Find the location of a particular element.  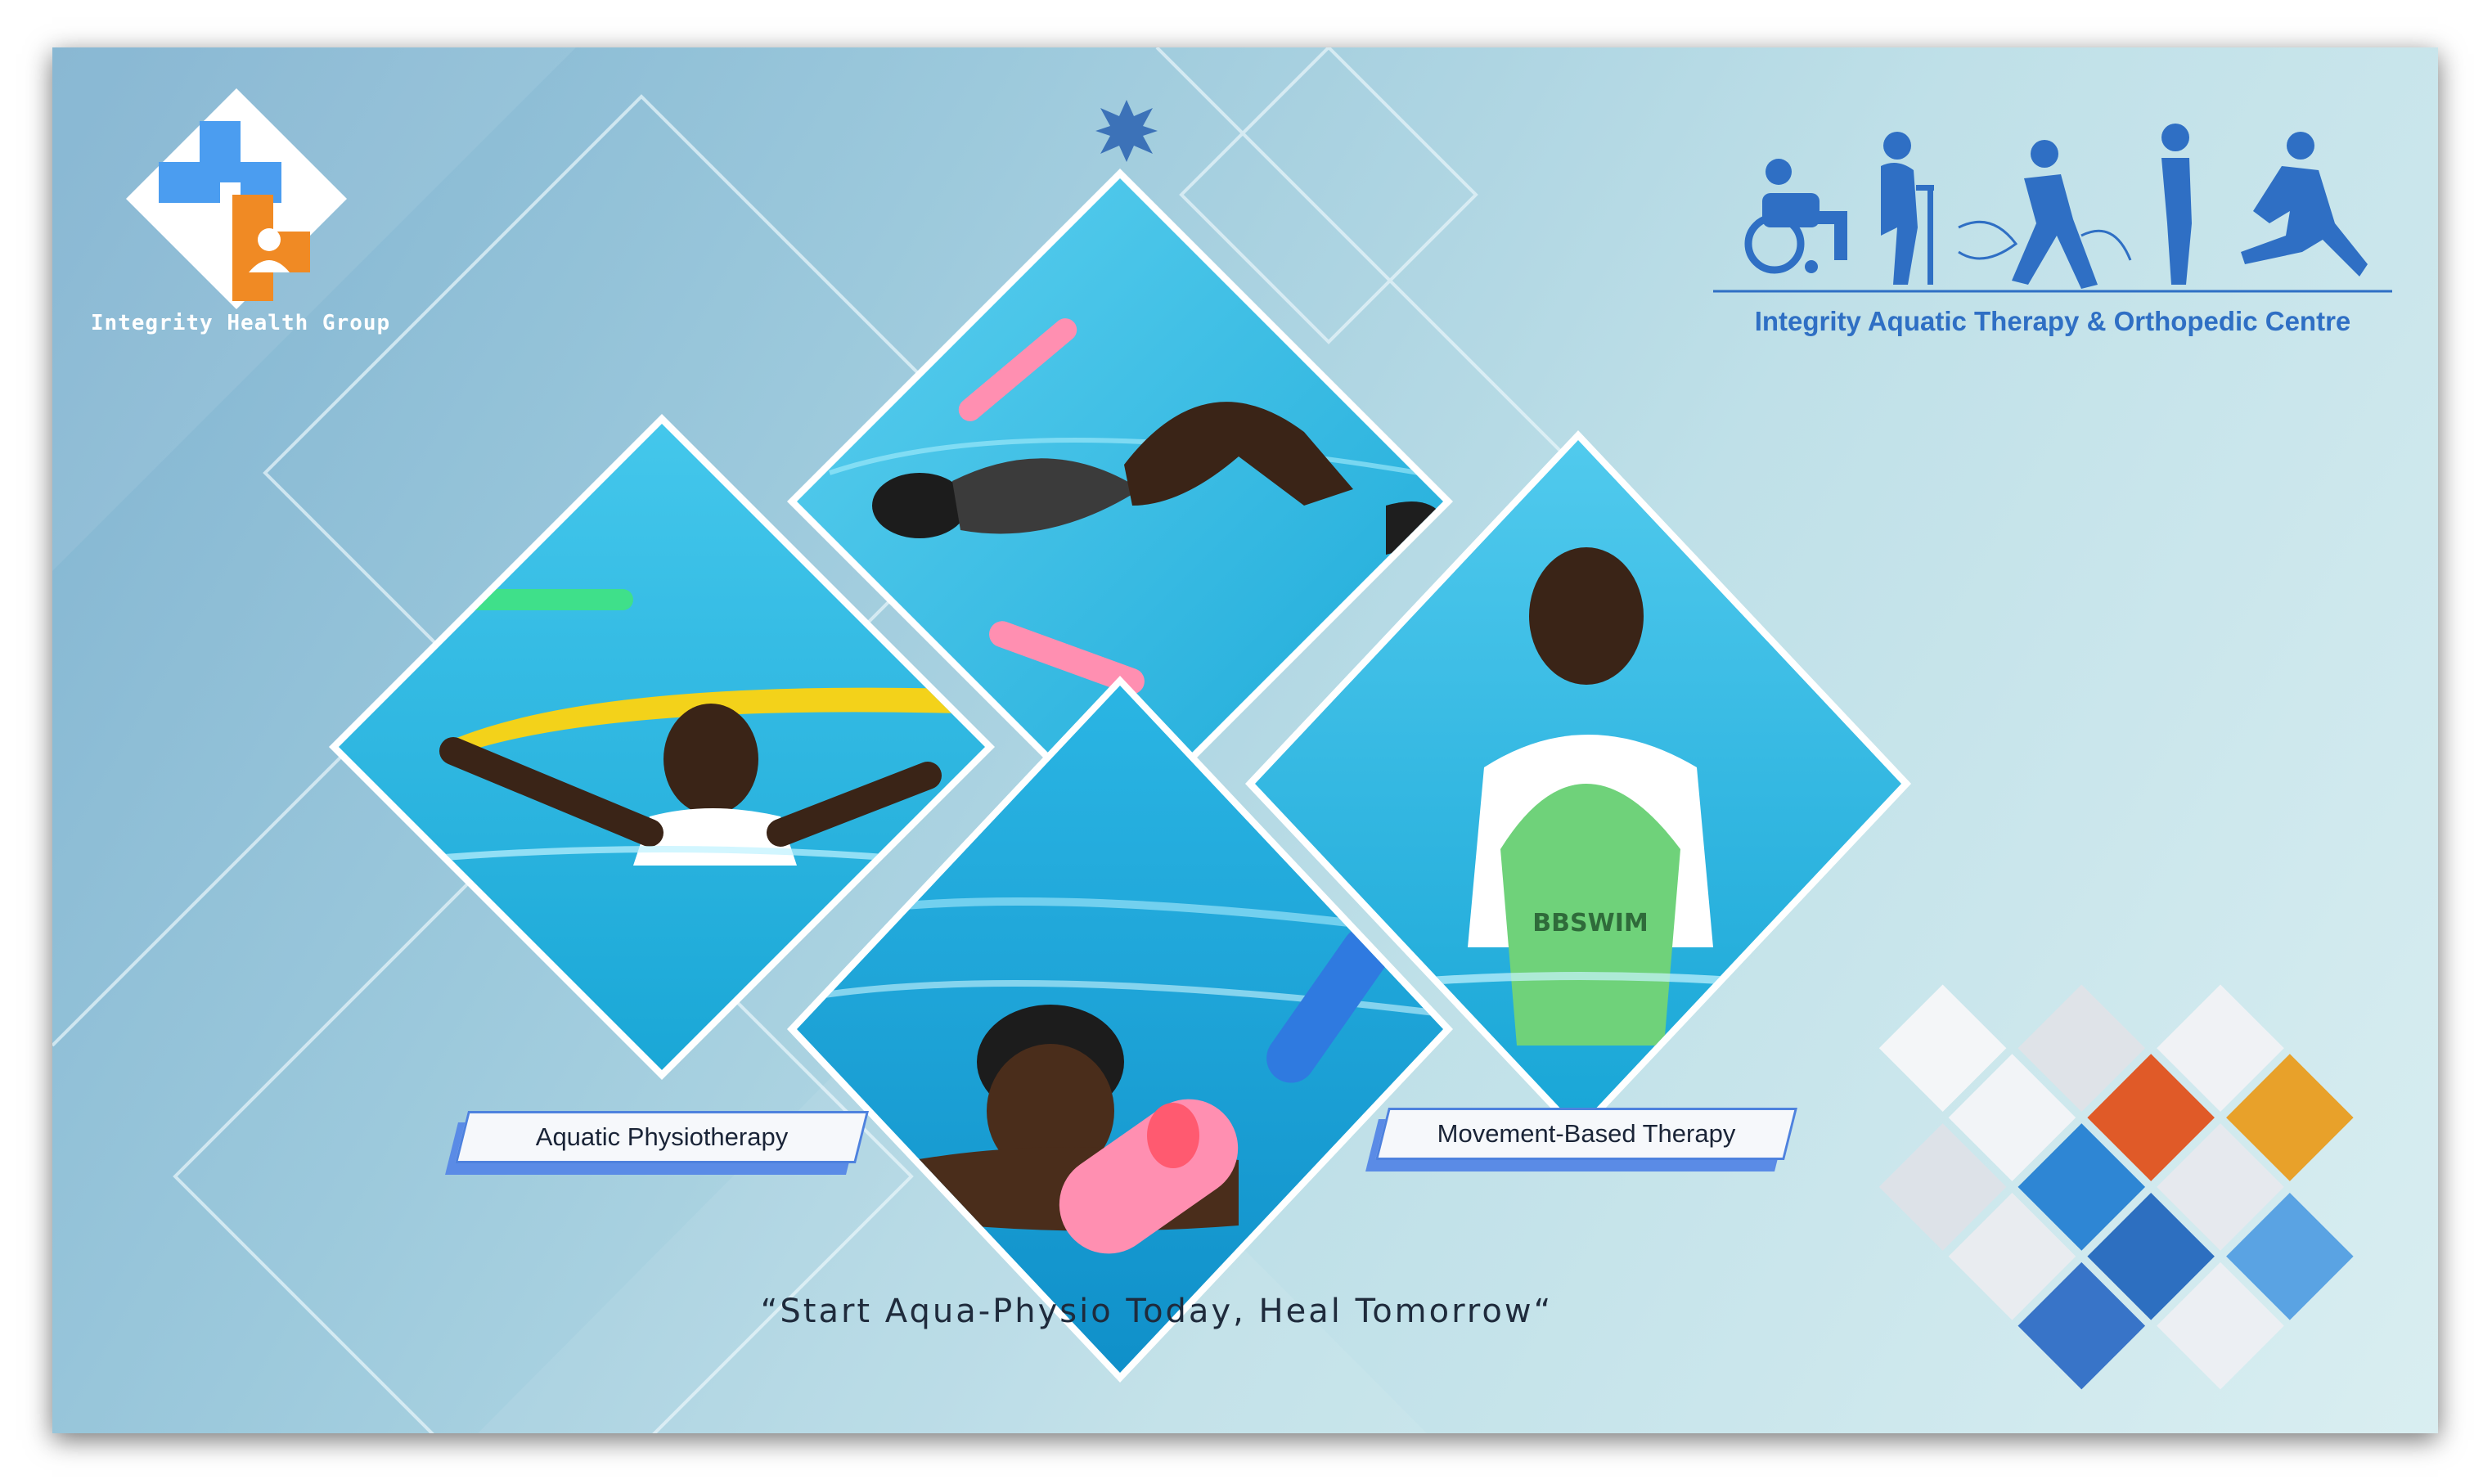

star-ornament-icon is located at coordinates (1126, 131).